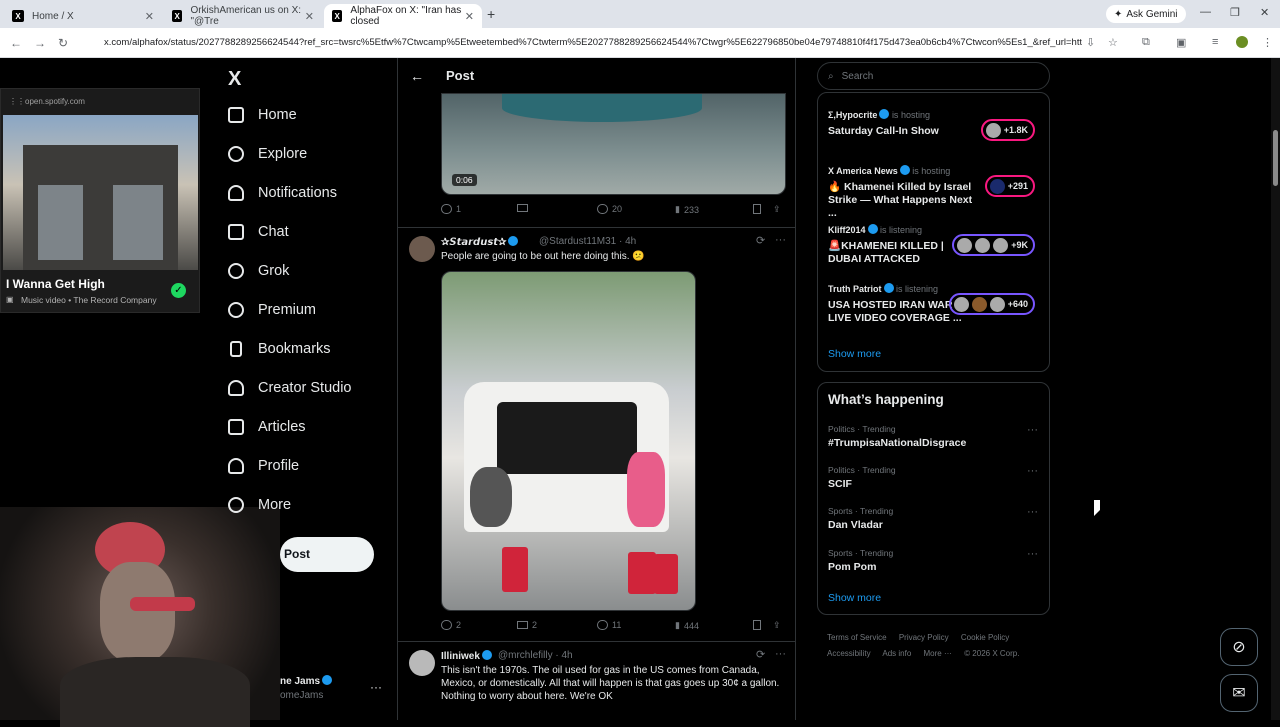 The image size is (1280, 727). Describe the element at coordinates (1275, 158) in the screenshot. I see `scrollbar-thumb` at that location.